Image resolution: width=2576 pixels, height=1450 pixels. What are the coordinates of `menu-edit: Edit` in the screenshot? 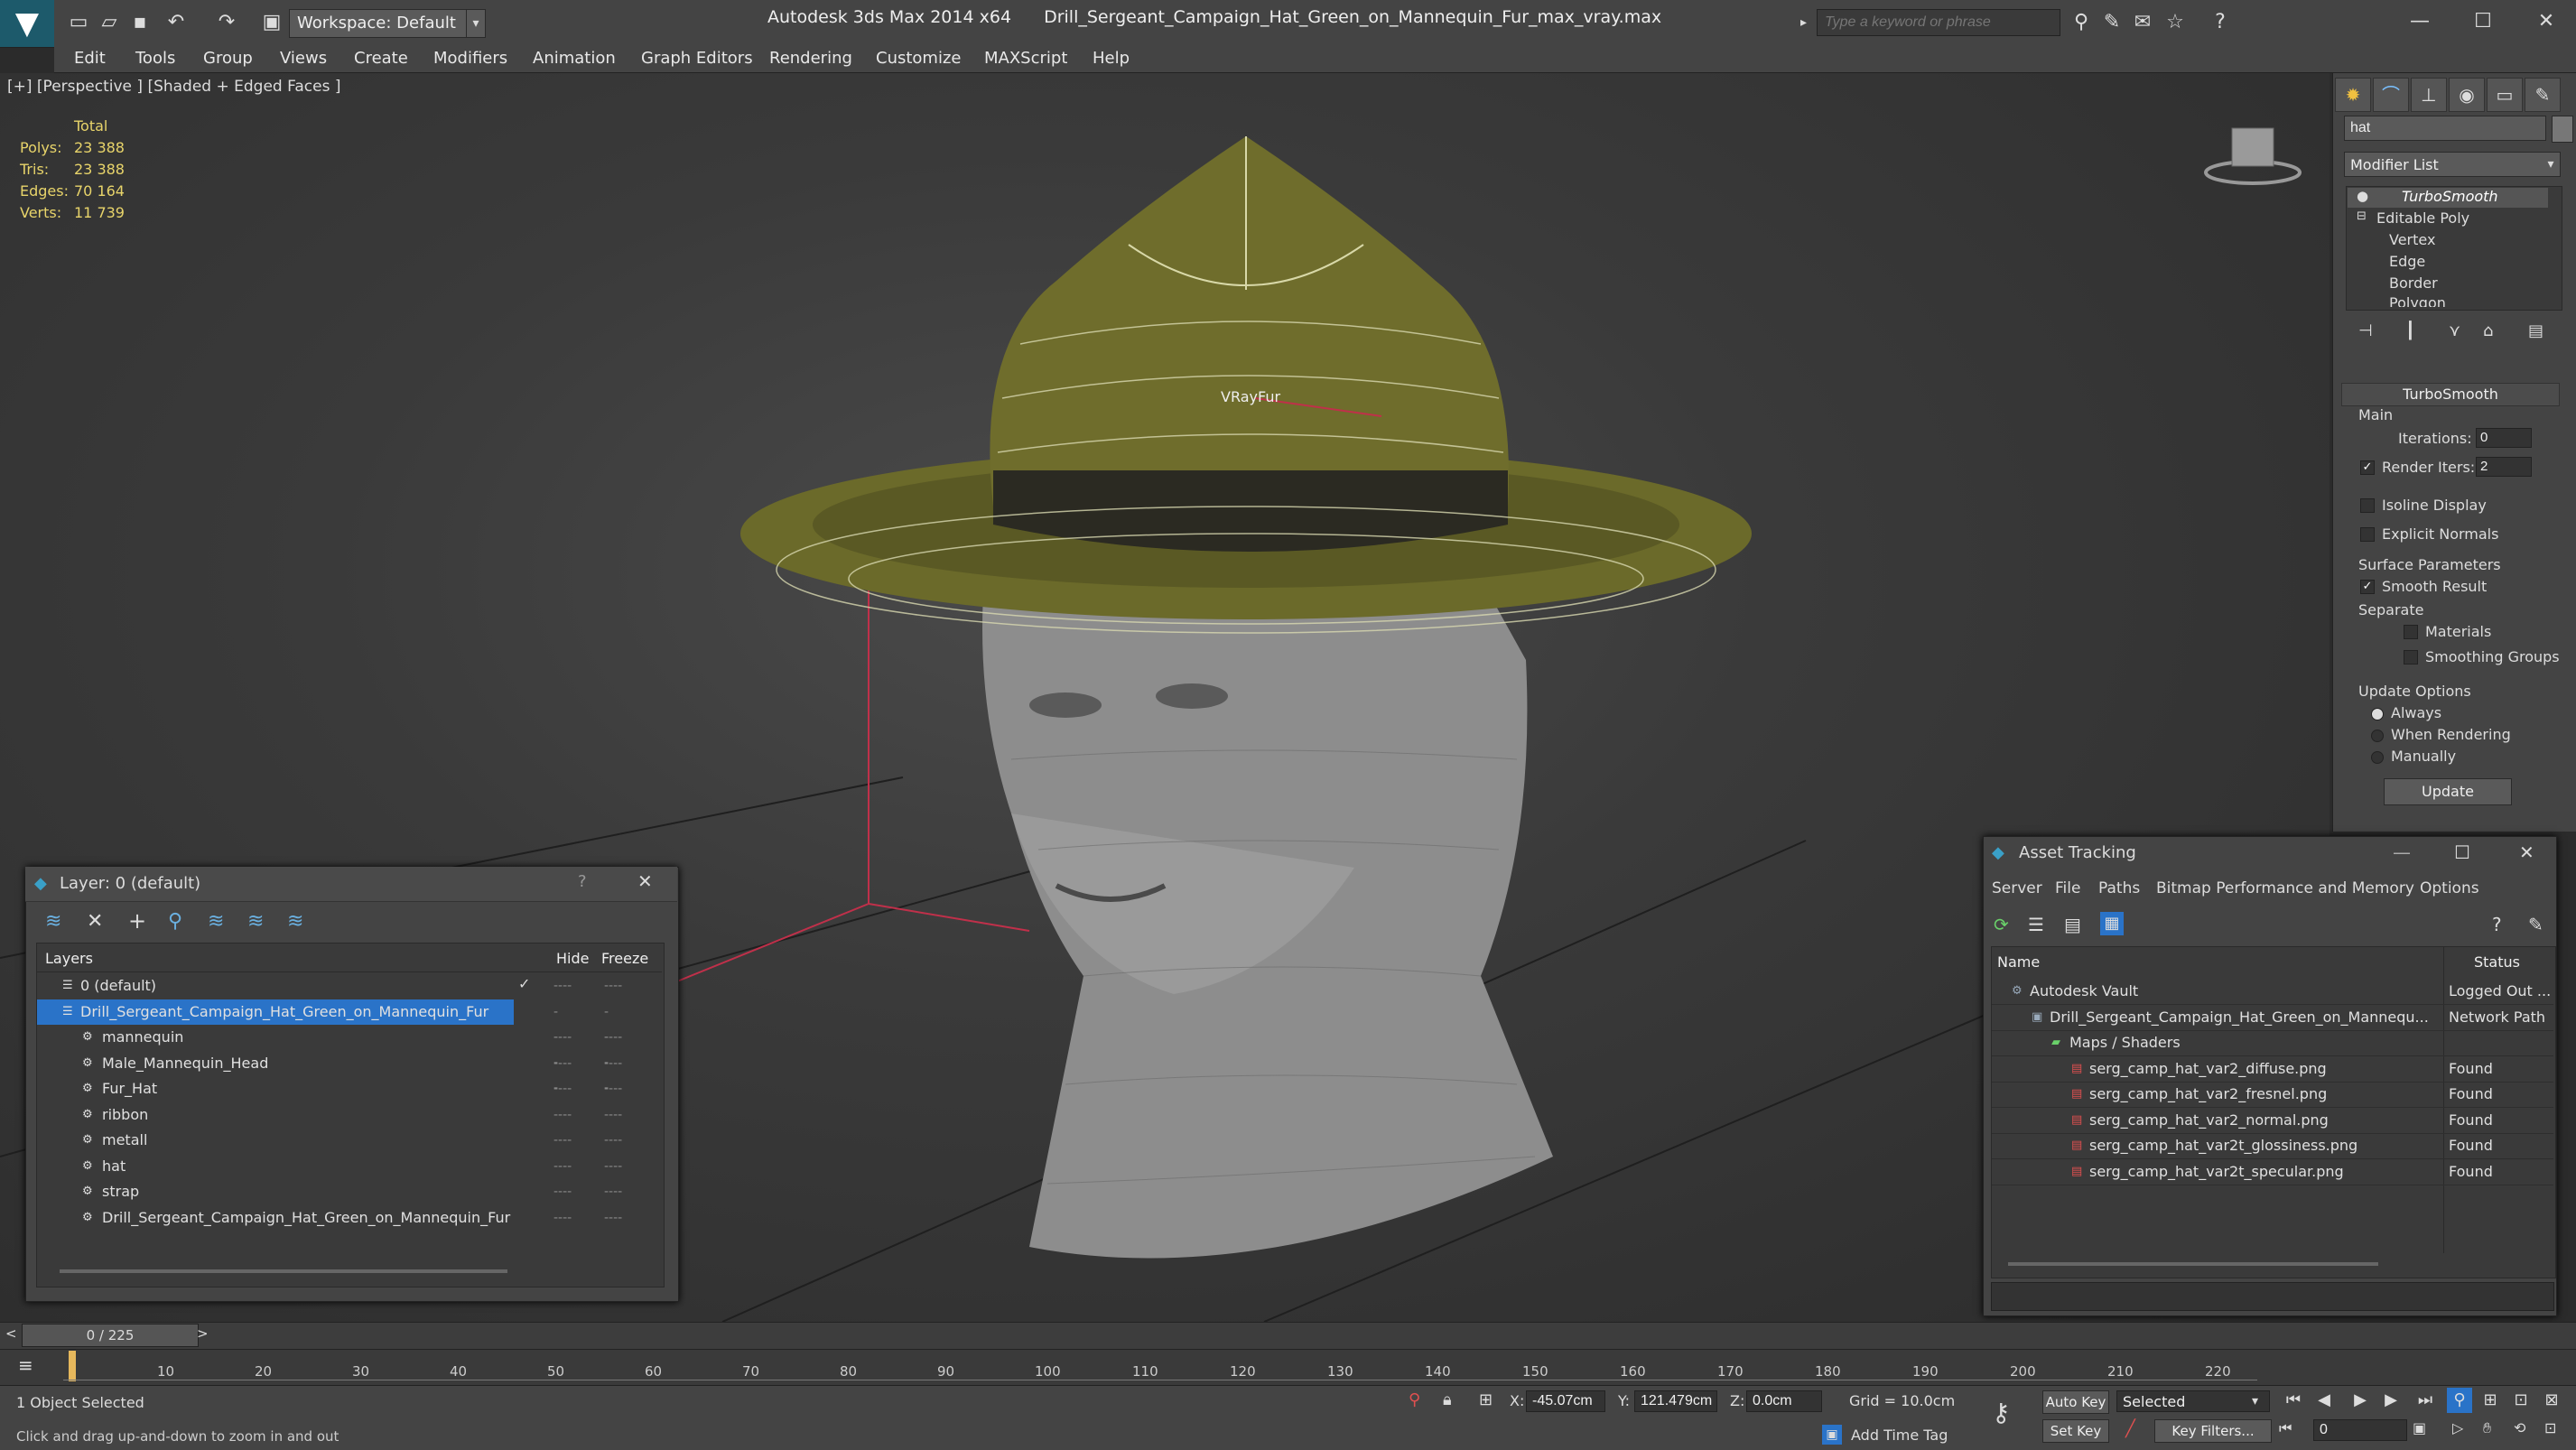 It's located at (90, 58).